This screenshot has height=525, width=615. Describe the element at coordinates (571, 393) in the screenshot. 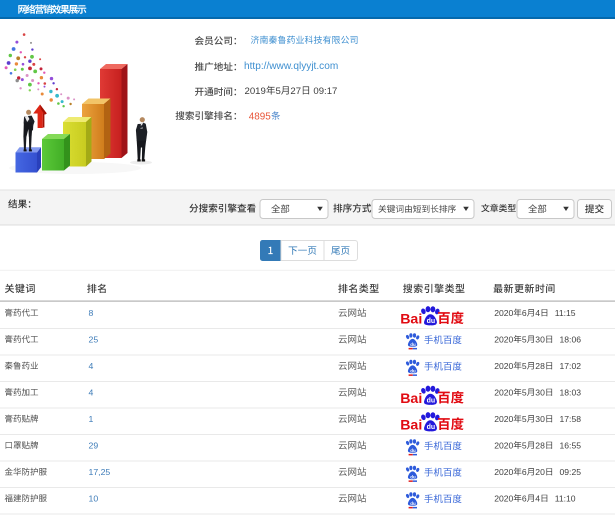

I see `svg-text: 18:03` at that location.